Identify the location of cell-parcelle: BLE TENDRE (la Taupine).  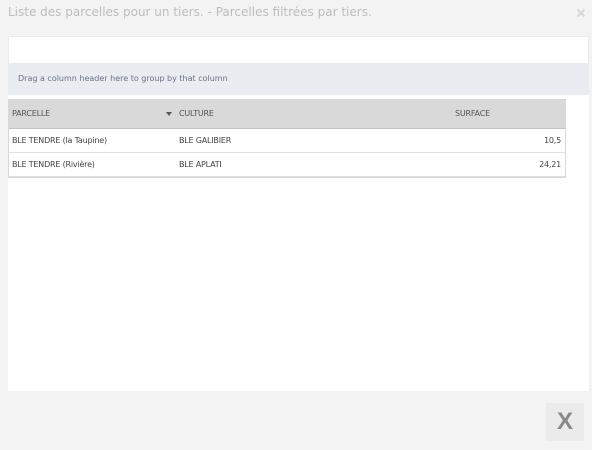
(59, 140).